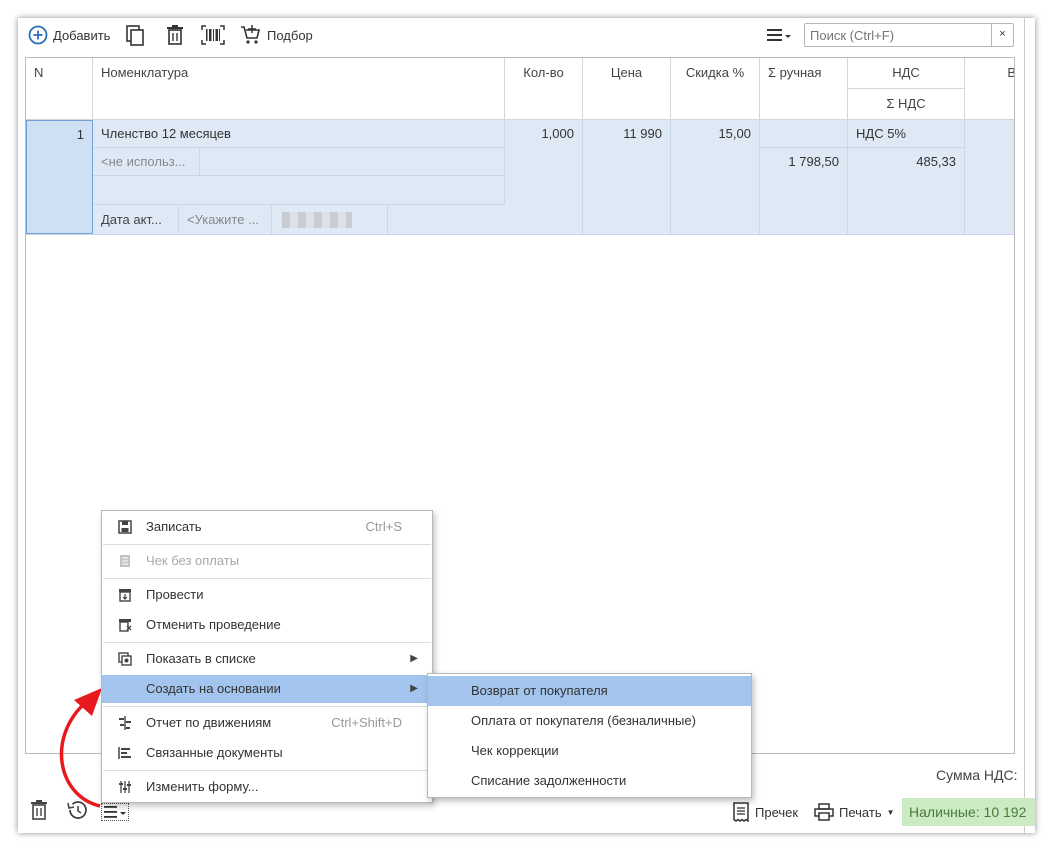 The image size is (1055, 851). Describe the element at coordinates (59, 177) in the screenshot. I see `row-number: 1` at that location.